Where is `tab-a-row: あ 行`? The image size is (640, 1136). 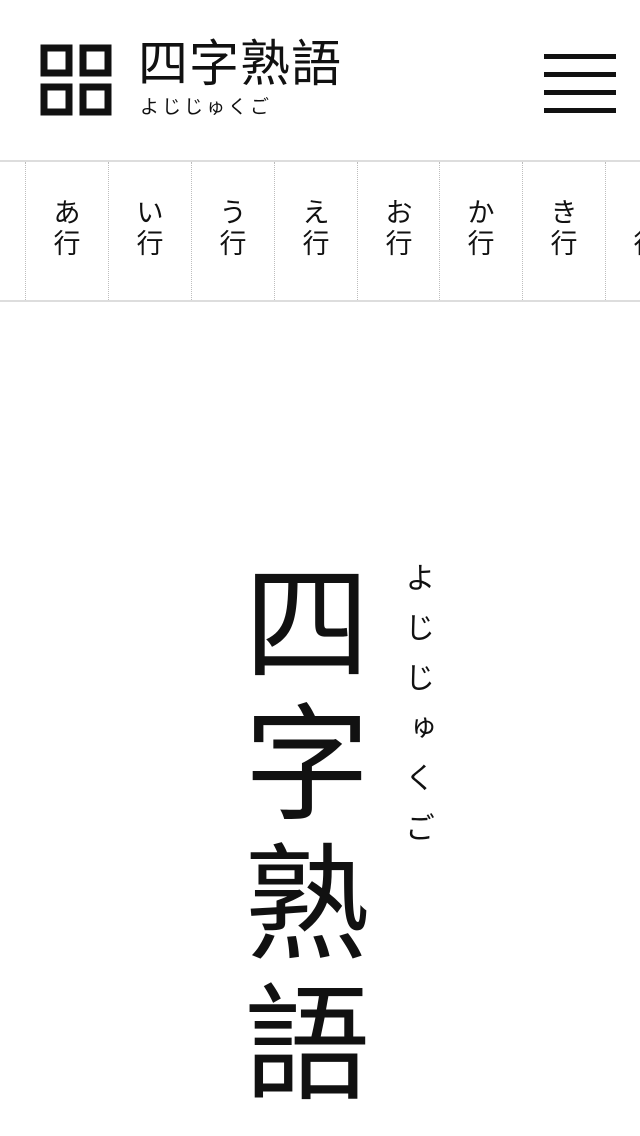
tab-a-row: あ 行 is located at coordinates (66, 231).